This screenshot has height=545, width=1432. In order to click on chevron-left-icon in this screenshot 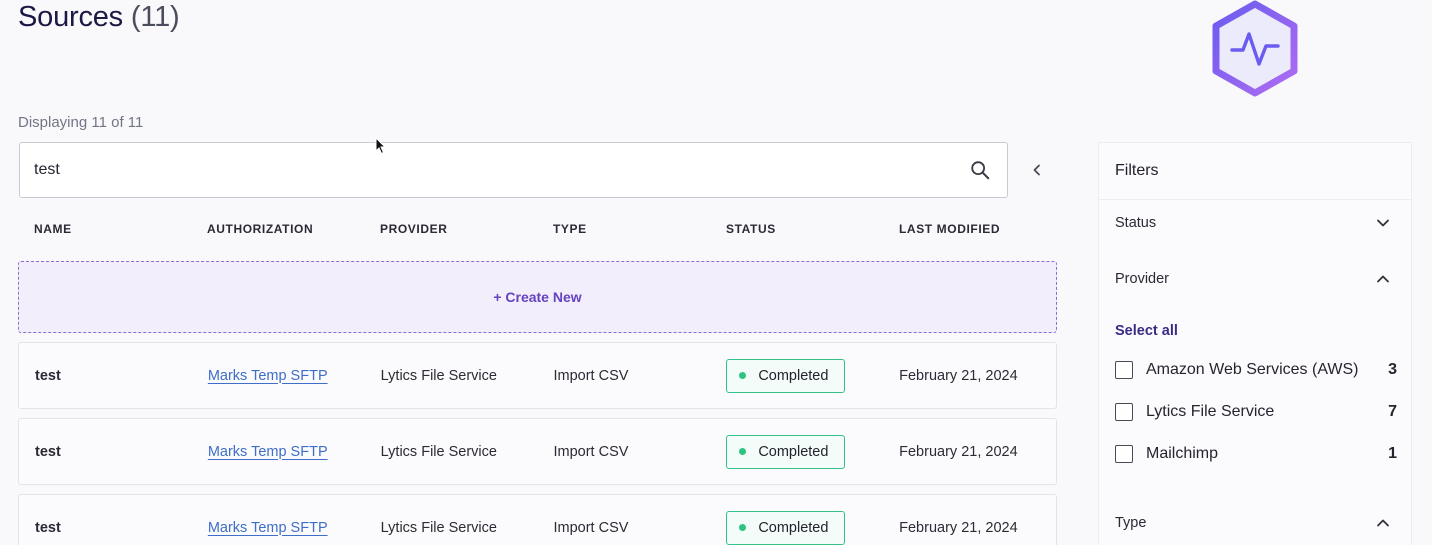, I will do `click(1036, 170)`.